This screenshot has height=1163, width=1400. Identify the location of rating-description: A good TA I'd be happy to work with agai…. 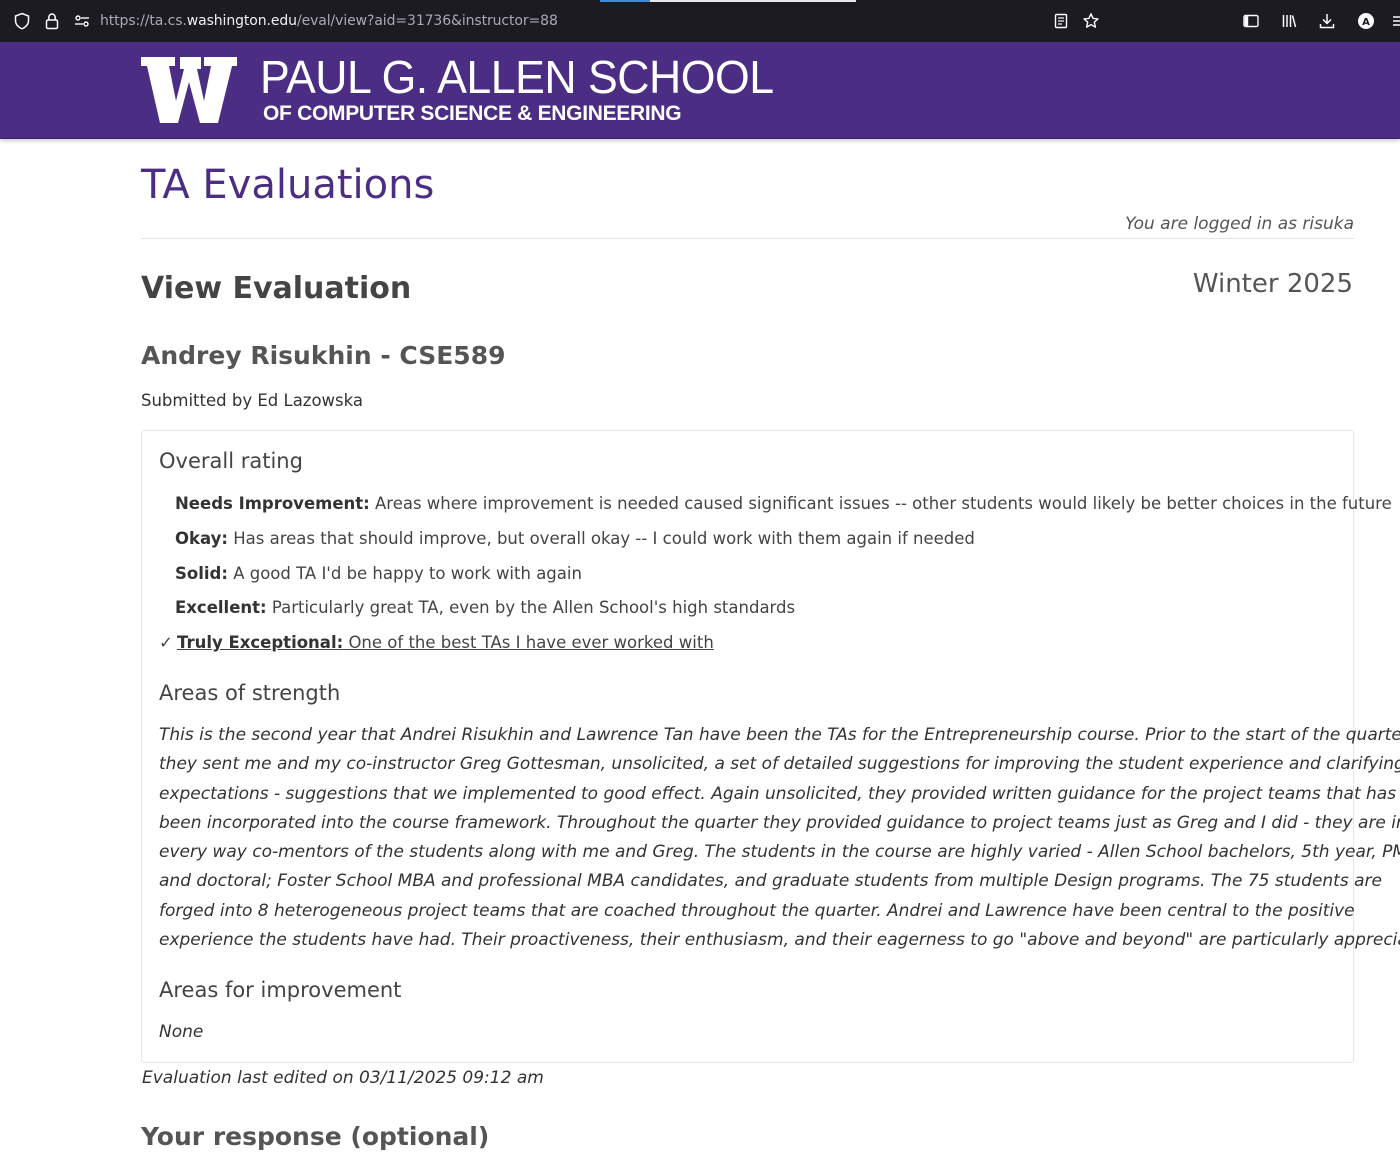
(404, 573).